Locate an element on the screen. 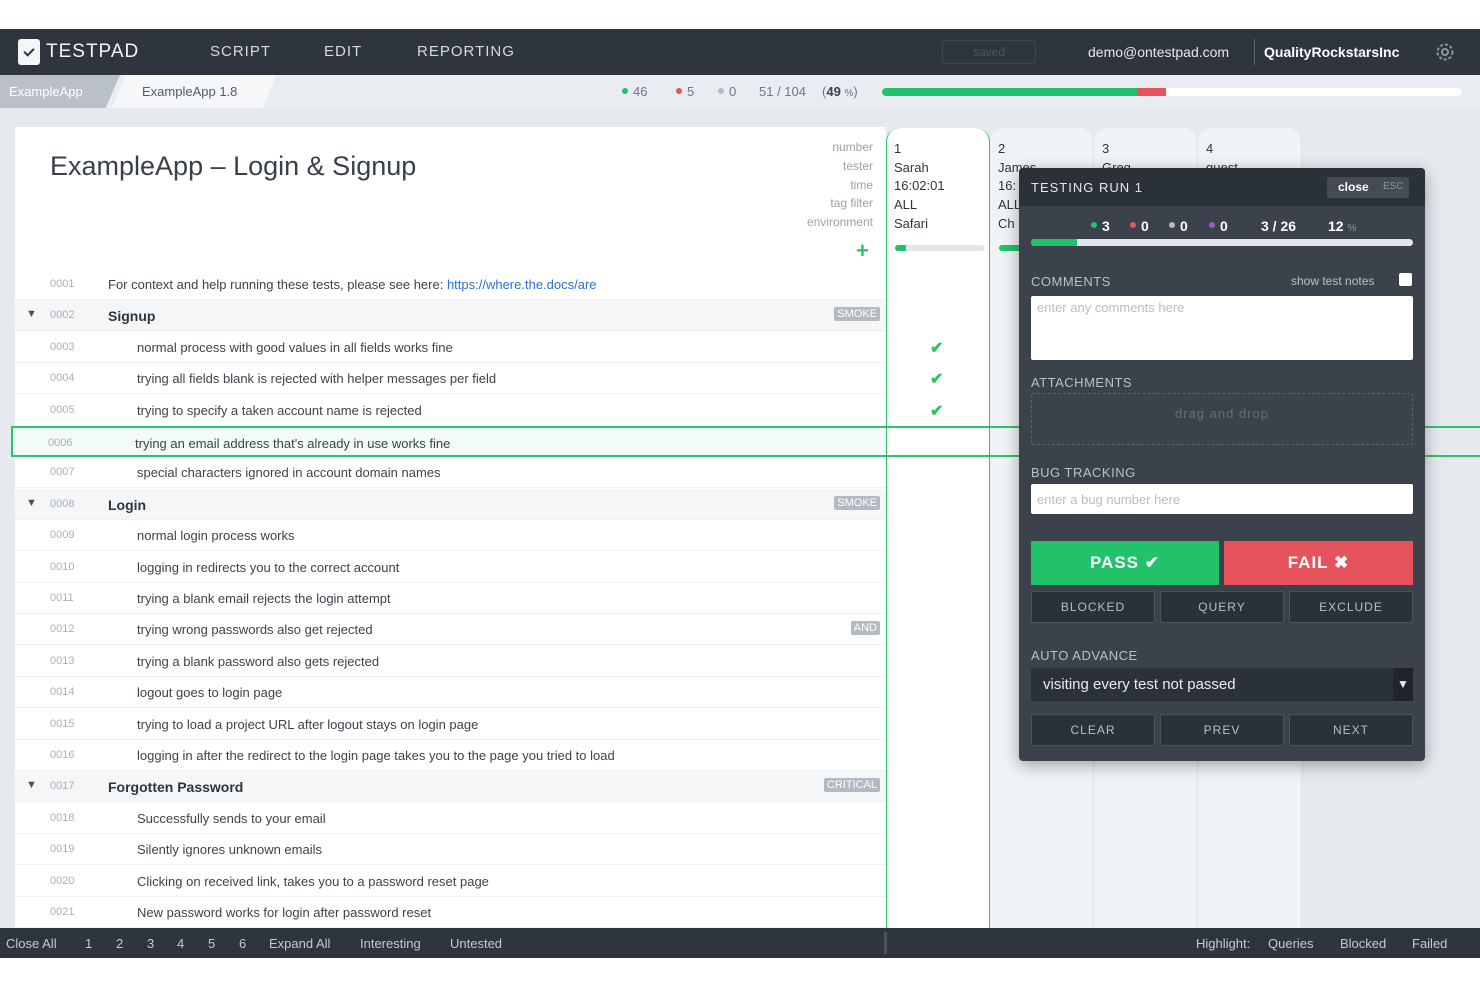 This screenshot has height=987, width=1480. show-notes-checkbox is located at coordinates (1405, 279).